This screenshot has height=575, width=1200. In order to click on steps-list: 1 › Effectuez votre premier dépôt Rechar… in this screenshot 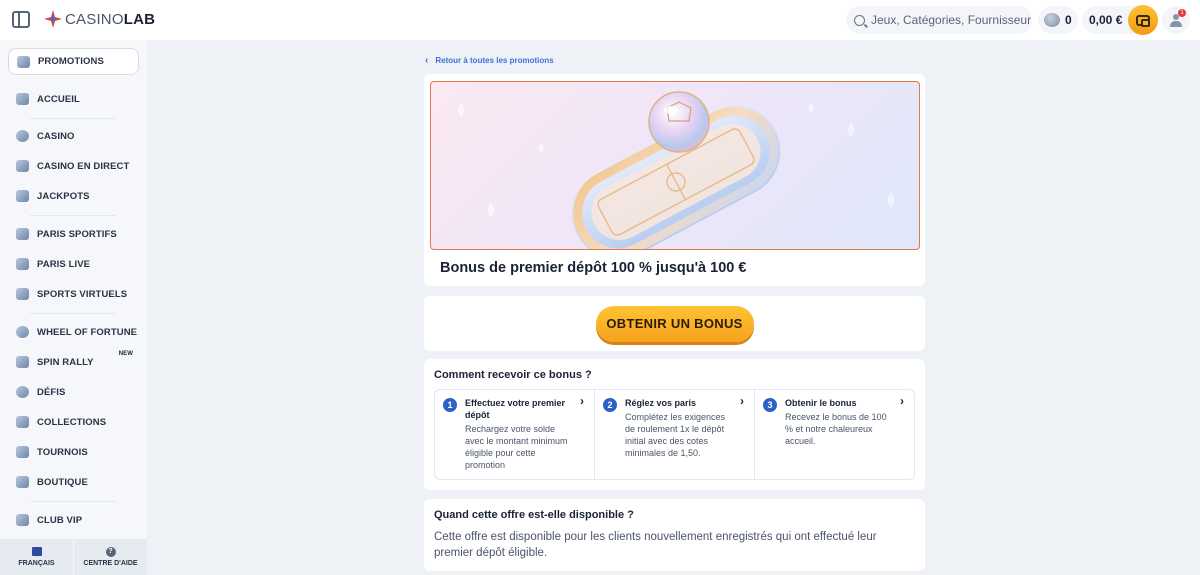, I will do `click(674, 434)`.